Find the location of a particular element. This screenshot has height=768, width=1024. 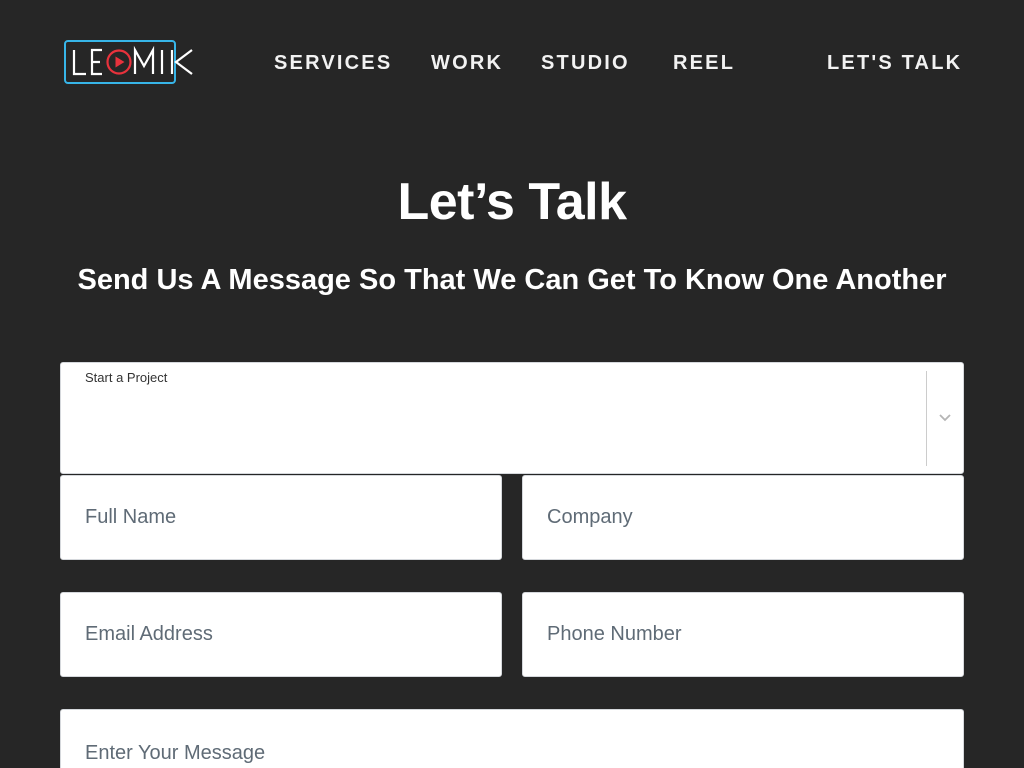

chevron-down-icon is located at coordinates (945, 417).